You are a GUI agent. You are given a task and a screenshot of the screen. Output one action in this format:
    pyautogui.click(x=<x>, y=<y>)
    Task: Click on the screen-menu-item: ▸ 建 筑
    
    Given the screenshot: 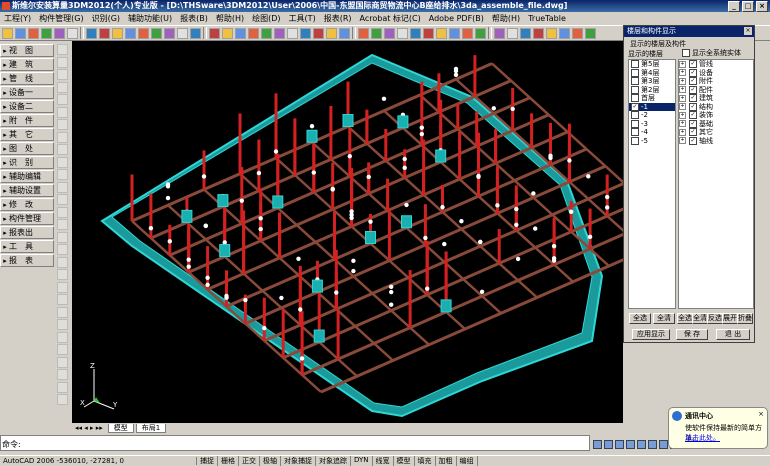 What is the action you would take?
    pyautogui.click(x=27, y=64)
    